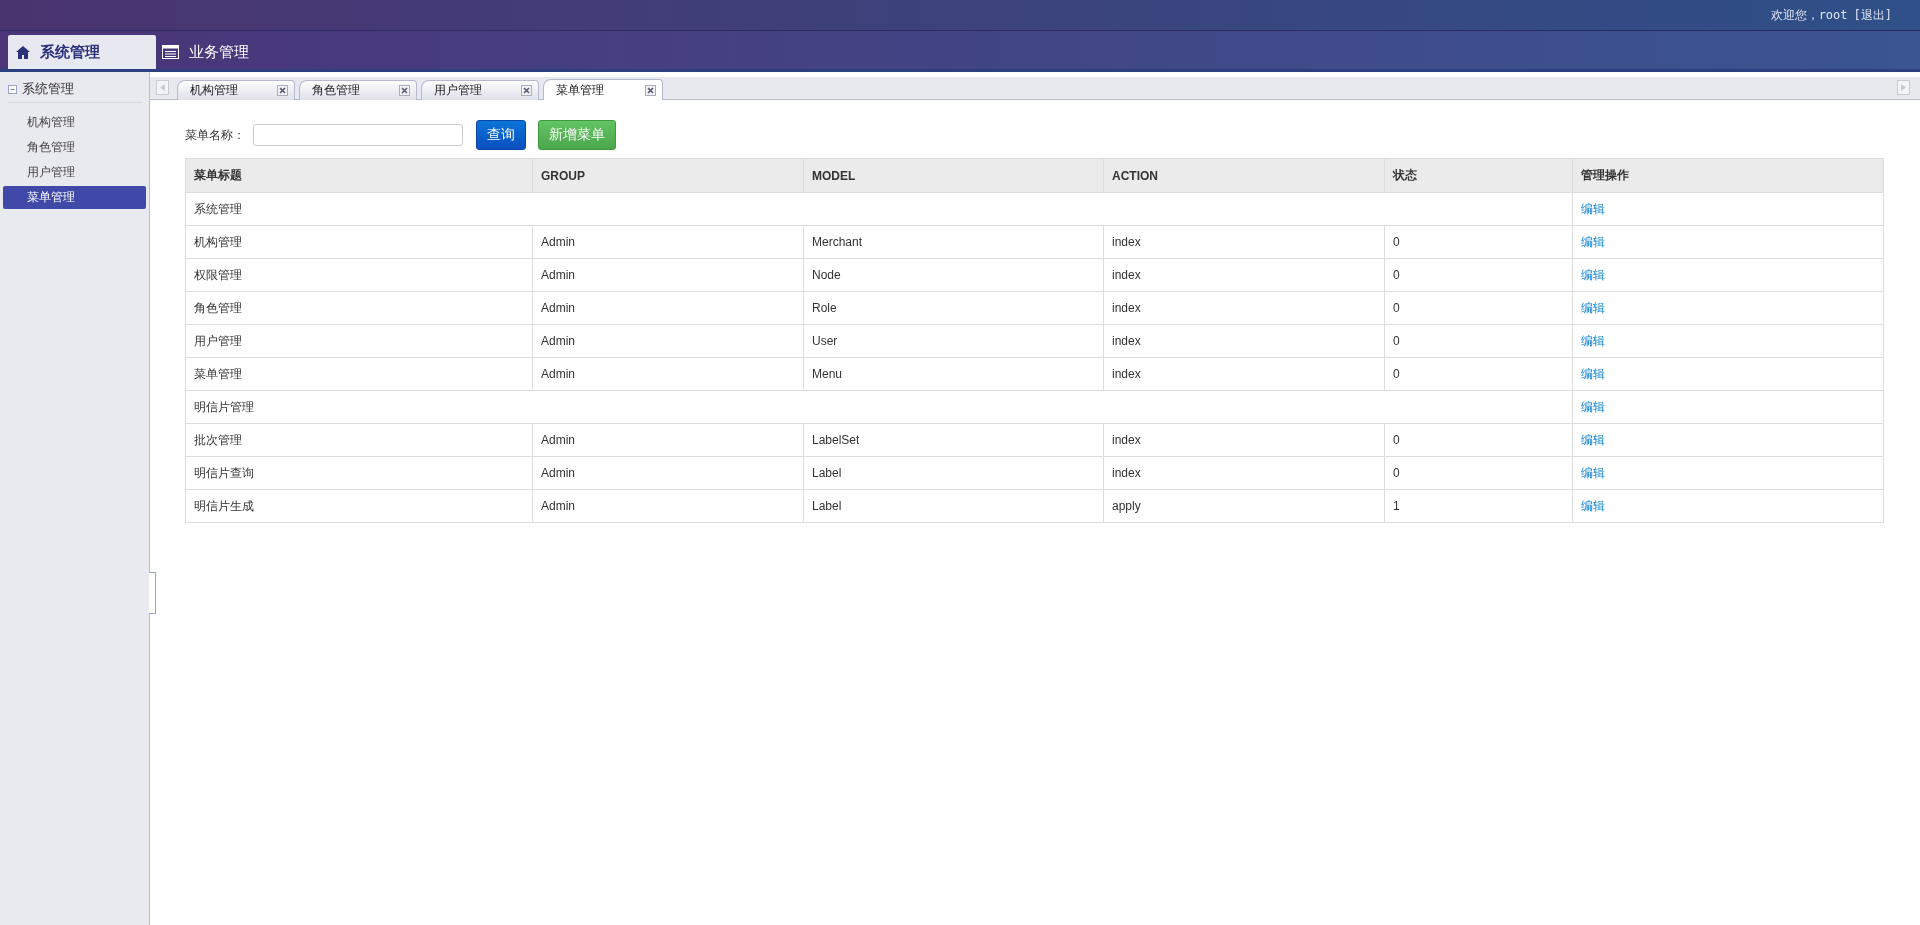  What do you see at coordinates (152, 593) in the screenshot?
I see `collapse-handle` at bounding box center [152, 593].